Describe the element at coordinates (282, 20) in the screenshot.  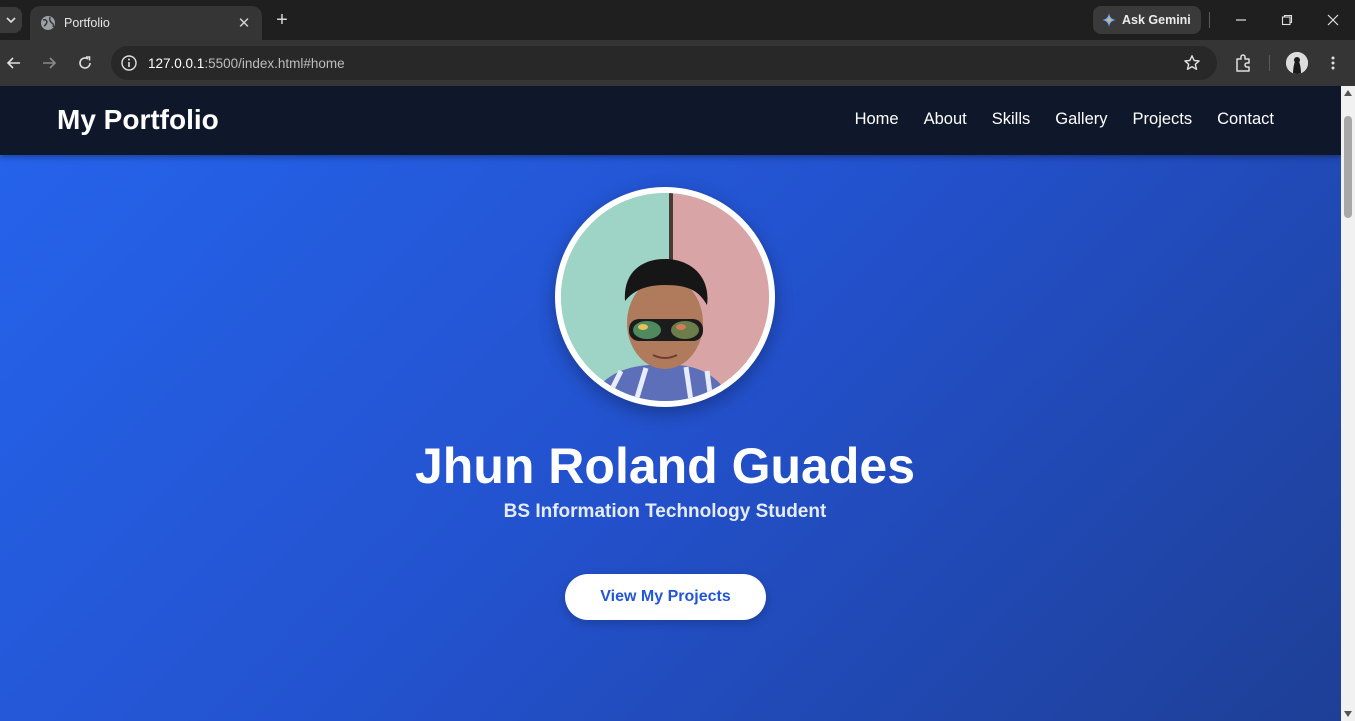
I see `new-tab-button: +` at that location.